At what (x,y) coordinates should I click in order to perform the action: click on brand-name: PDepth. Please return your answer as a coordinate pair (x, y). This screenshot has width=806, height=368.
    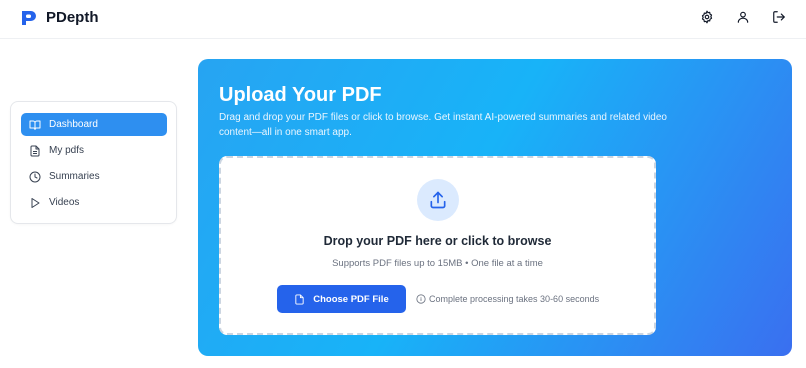
    Looking at the image, I should click on (72, 18).